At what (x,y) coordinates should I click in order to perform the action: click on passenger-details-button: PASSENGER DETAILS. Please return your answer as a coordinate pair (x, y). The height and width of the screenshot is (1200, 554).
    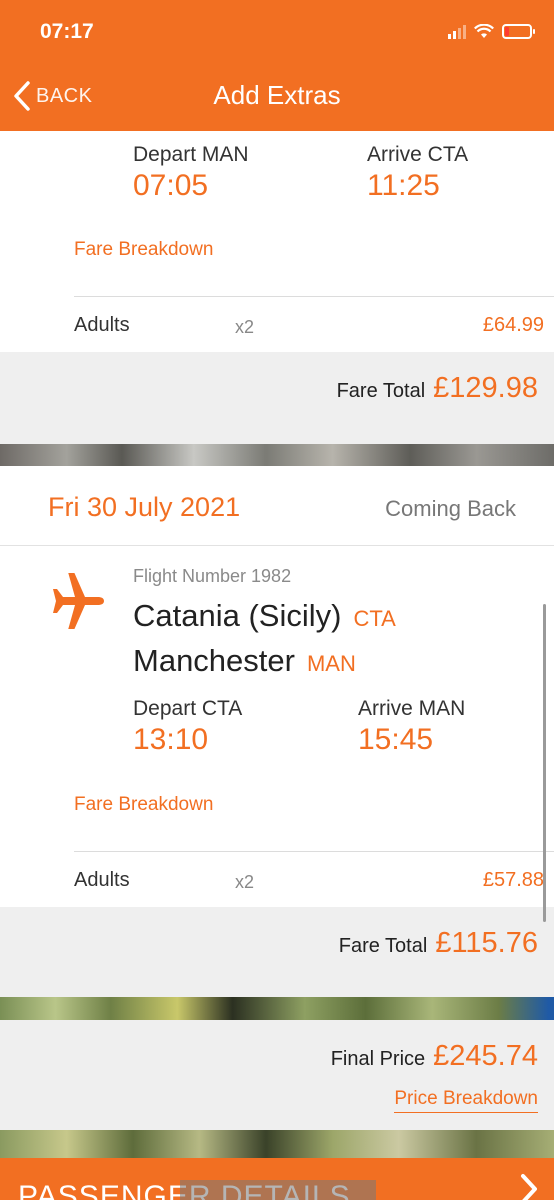
    Looking at the image, I should click on (277, 1179).